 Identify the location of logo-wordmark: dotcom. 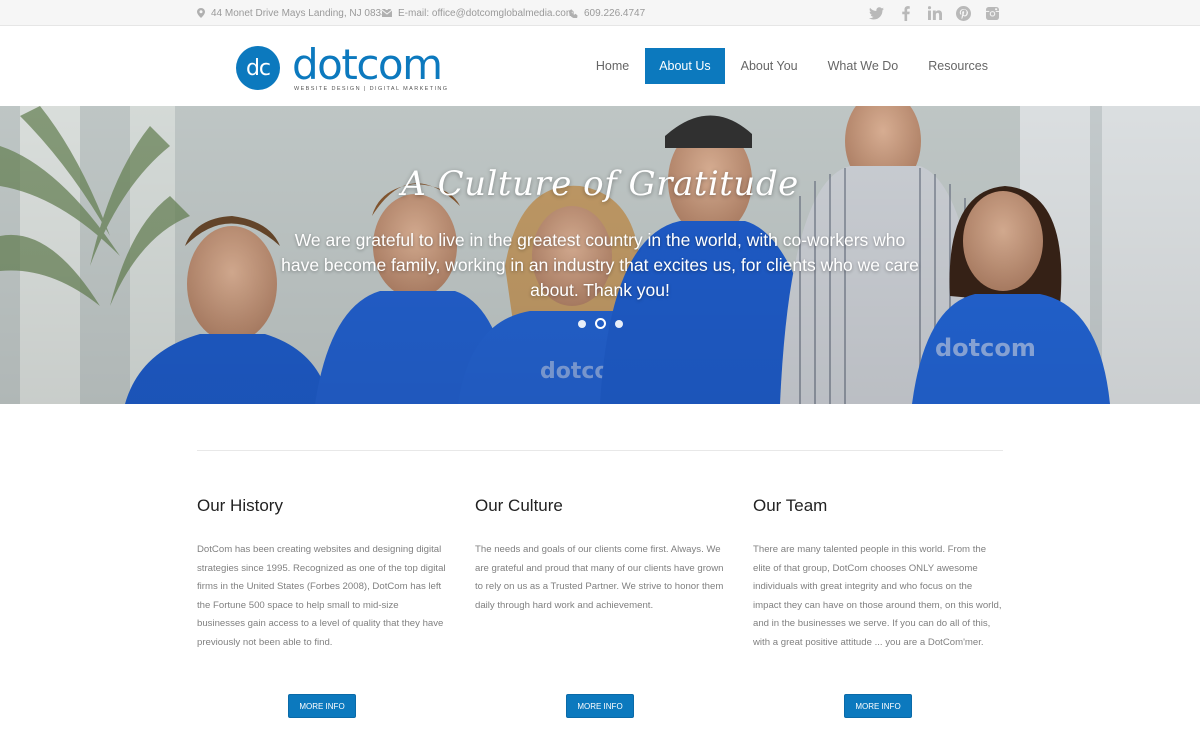
(367, 64).